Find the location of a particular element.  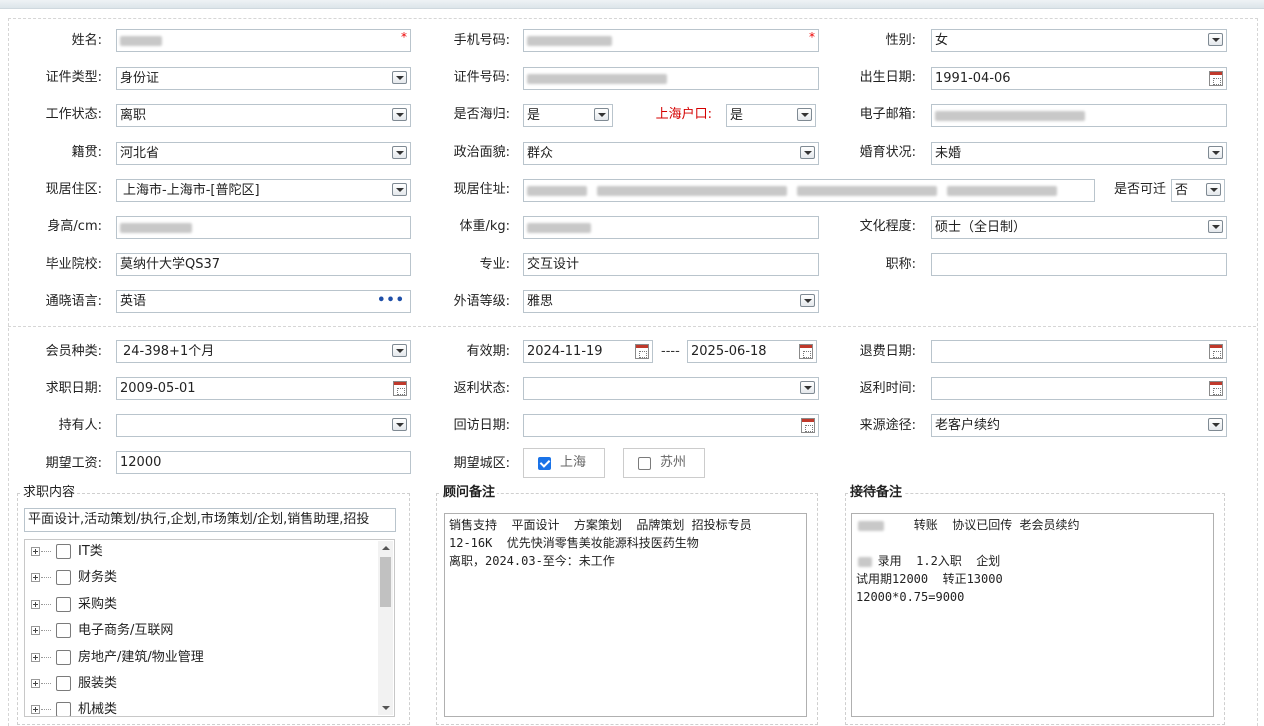

political-select: 群众 is located at coordinates (671, 153).